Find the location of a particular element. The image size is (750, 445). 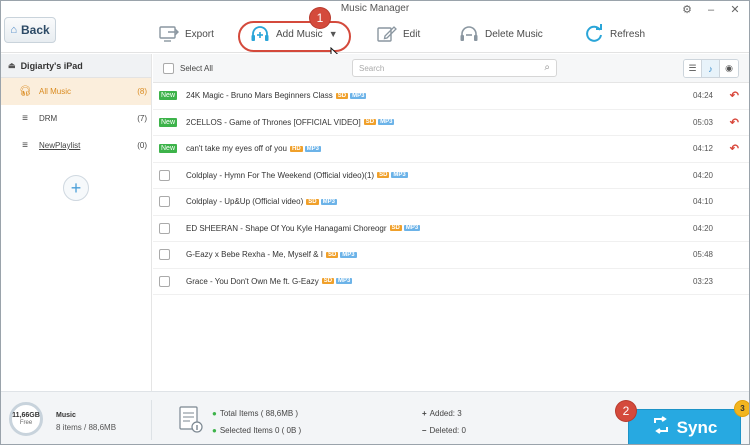

step-2-badge: 2 is located at coordinates (626, 411).